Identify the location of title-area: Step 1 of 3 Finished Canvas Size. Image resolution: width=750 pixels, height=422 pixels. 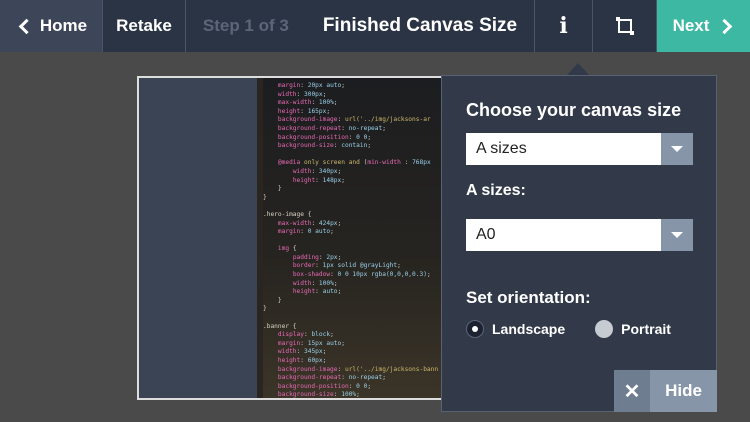
(360, 26).